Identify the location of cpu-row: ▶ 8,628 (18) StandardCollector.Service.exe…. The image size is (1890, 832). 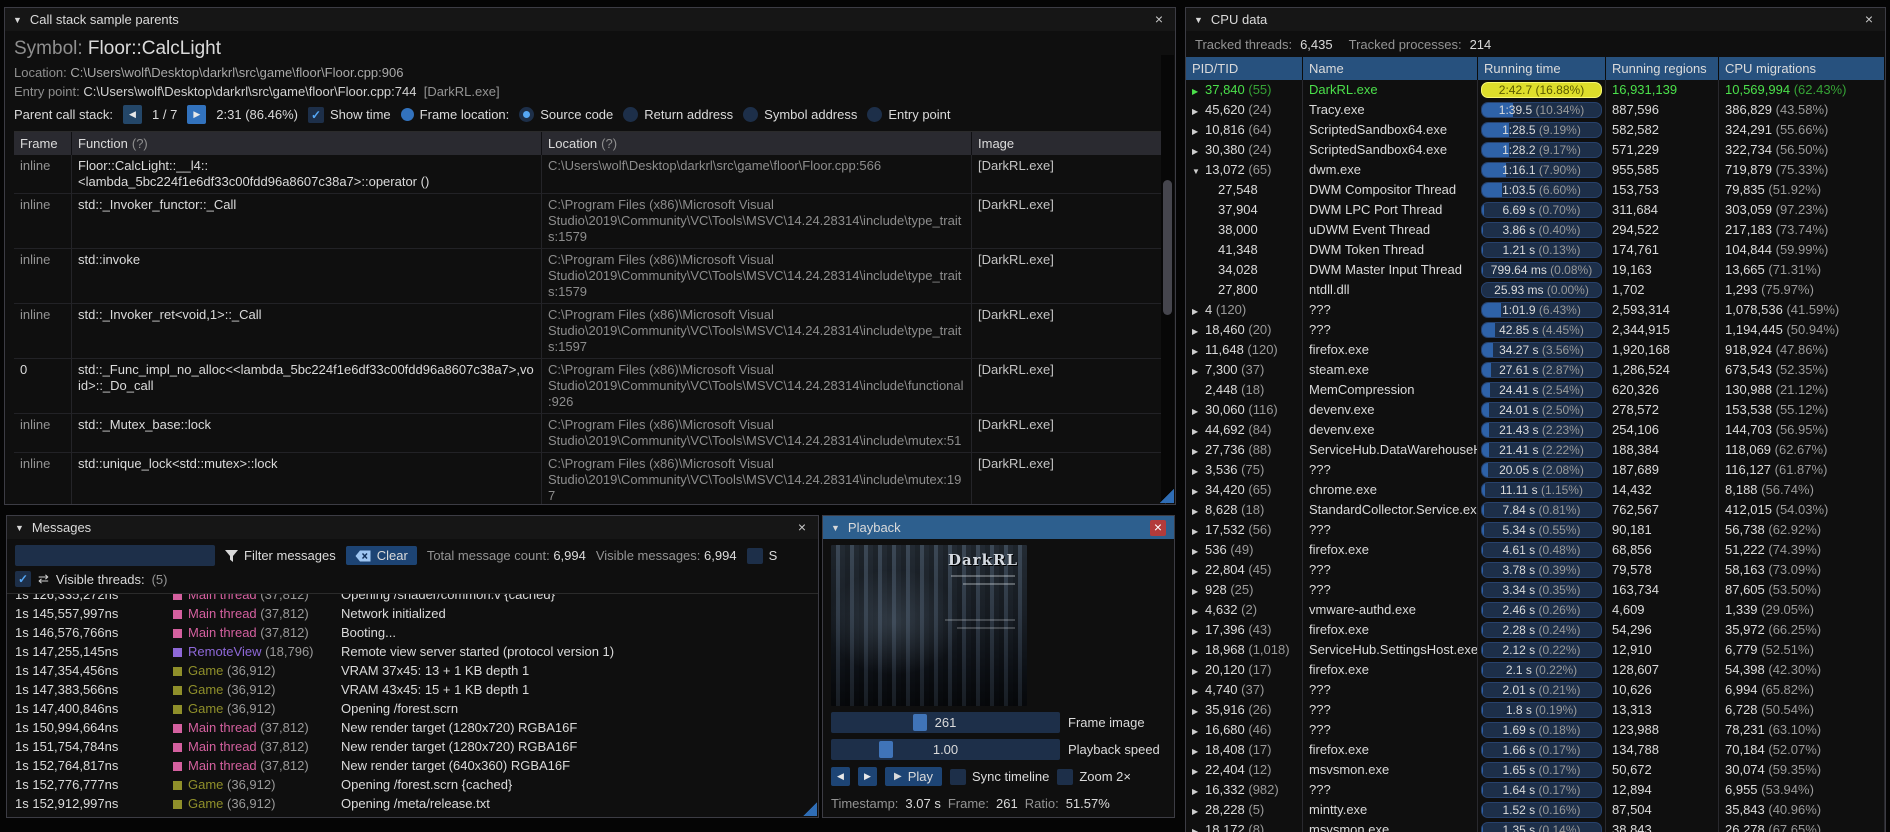
(1535, 510).